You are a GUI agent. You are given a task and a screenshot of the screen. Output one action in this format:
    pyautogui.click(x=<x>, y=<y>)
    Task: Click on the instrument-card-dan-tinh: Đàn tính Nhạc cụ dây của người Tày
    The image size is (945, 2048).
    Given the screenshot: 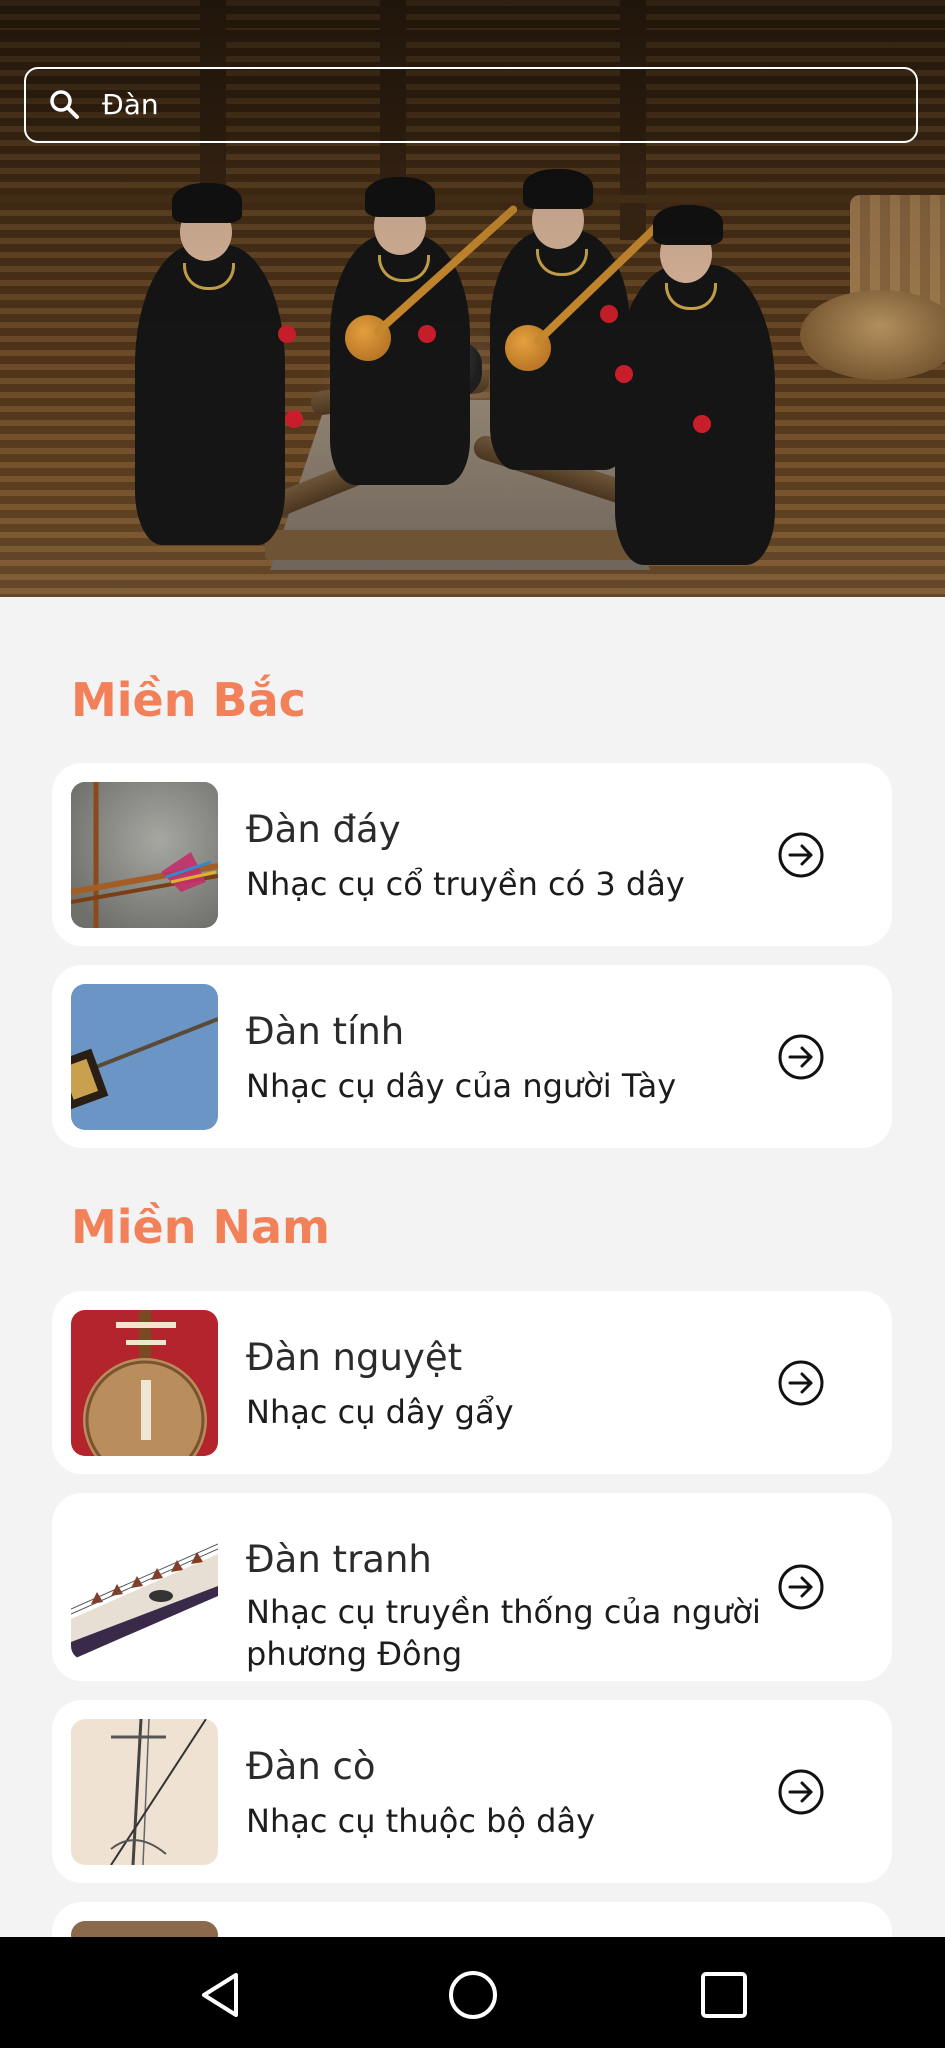 What is the action you would take?
    pyautogui.click(x=472, y=1056)
    